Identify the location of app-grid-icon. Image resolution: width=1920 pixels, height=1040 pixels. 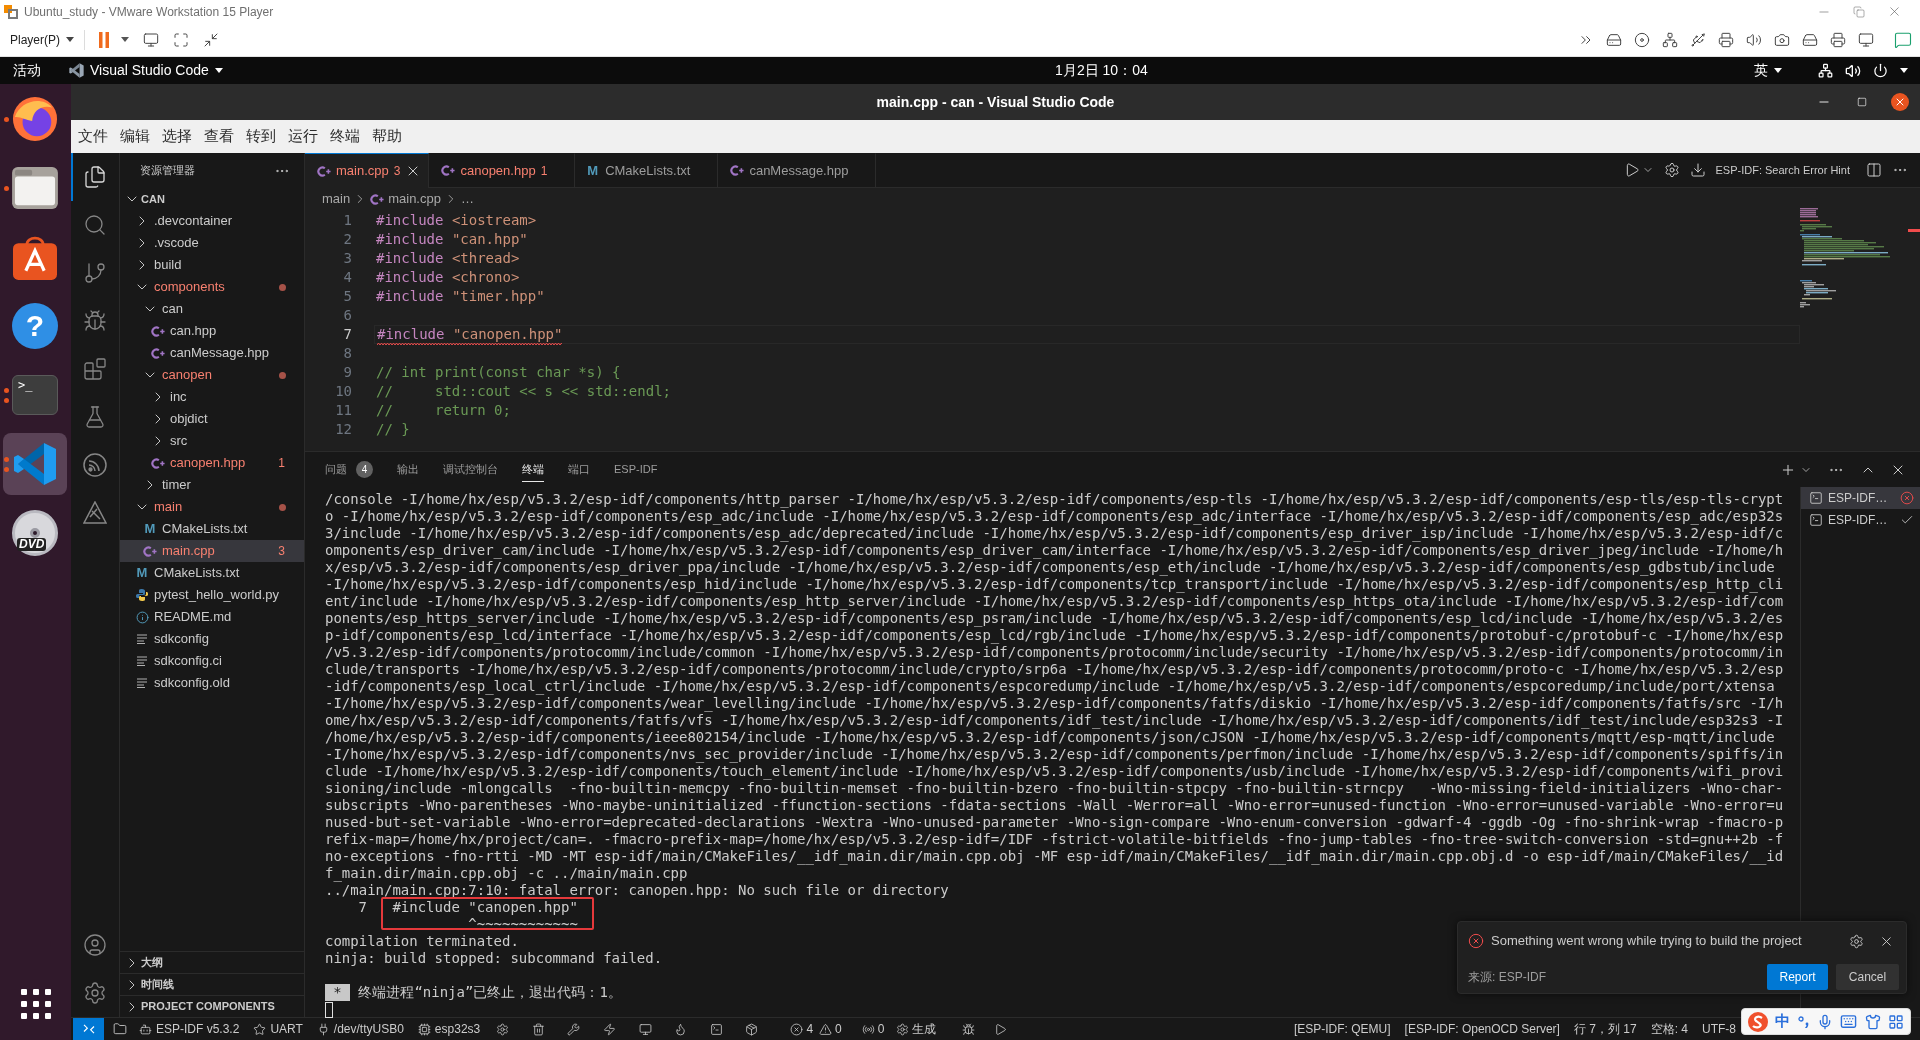
(35, 1004).